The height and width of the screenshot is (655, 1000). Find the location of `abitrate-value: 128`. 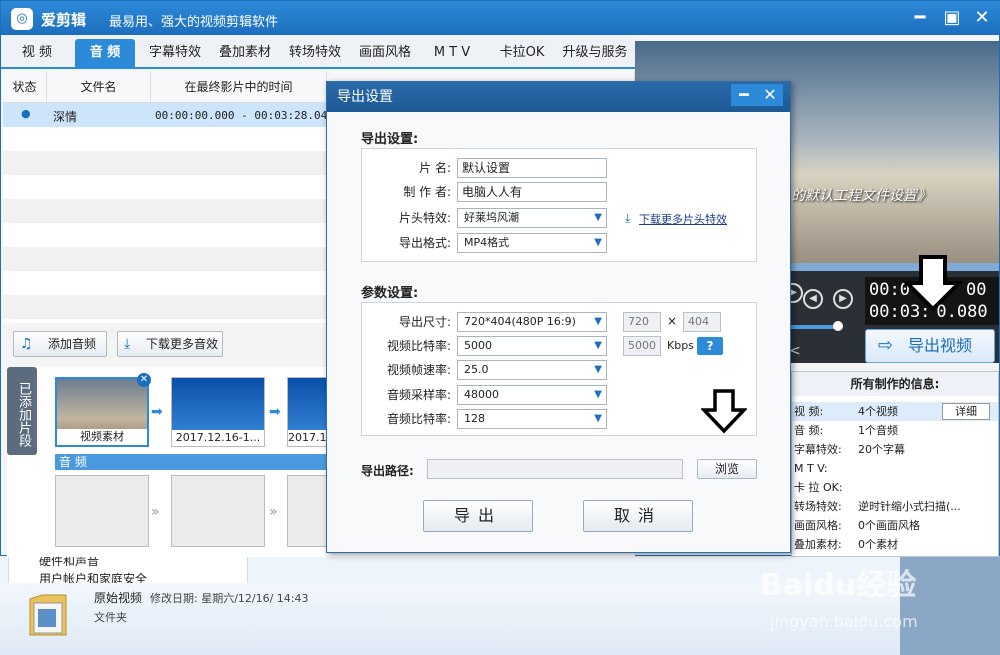

abitrate-value: 128 is located at coordinates (474, 418).